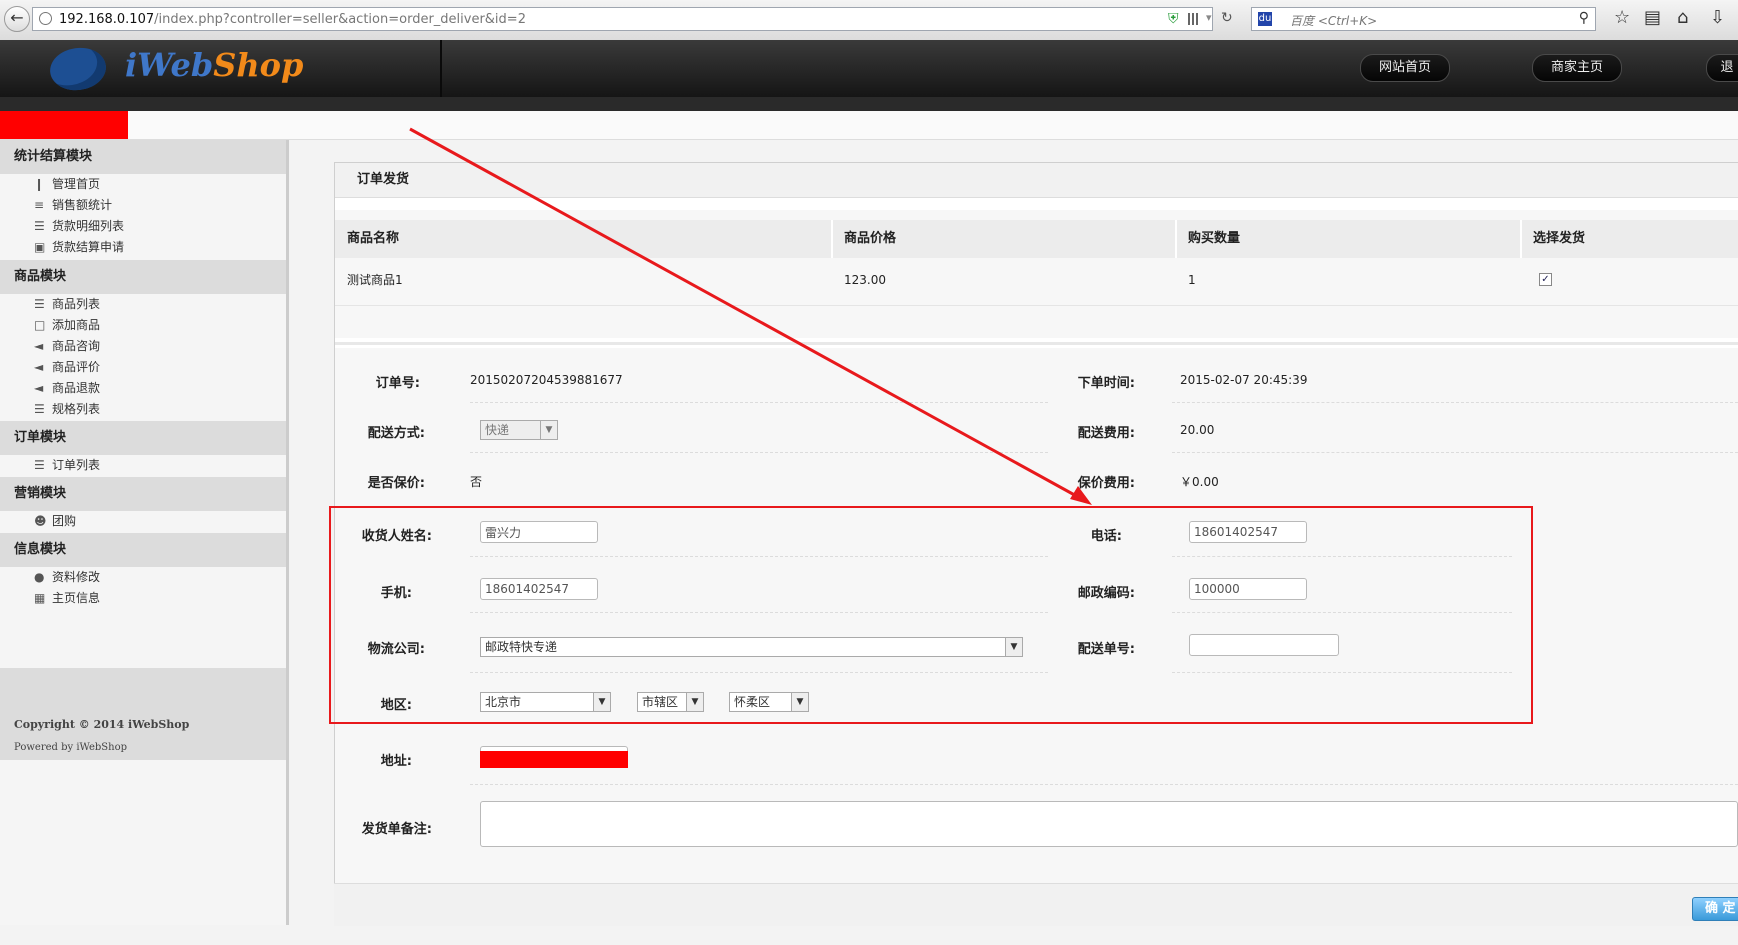 The width and height of the screenshot is (1738, 945). I want to click on insured-label: 是否保价:, so click(396, 483).